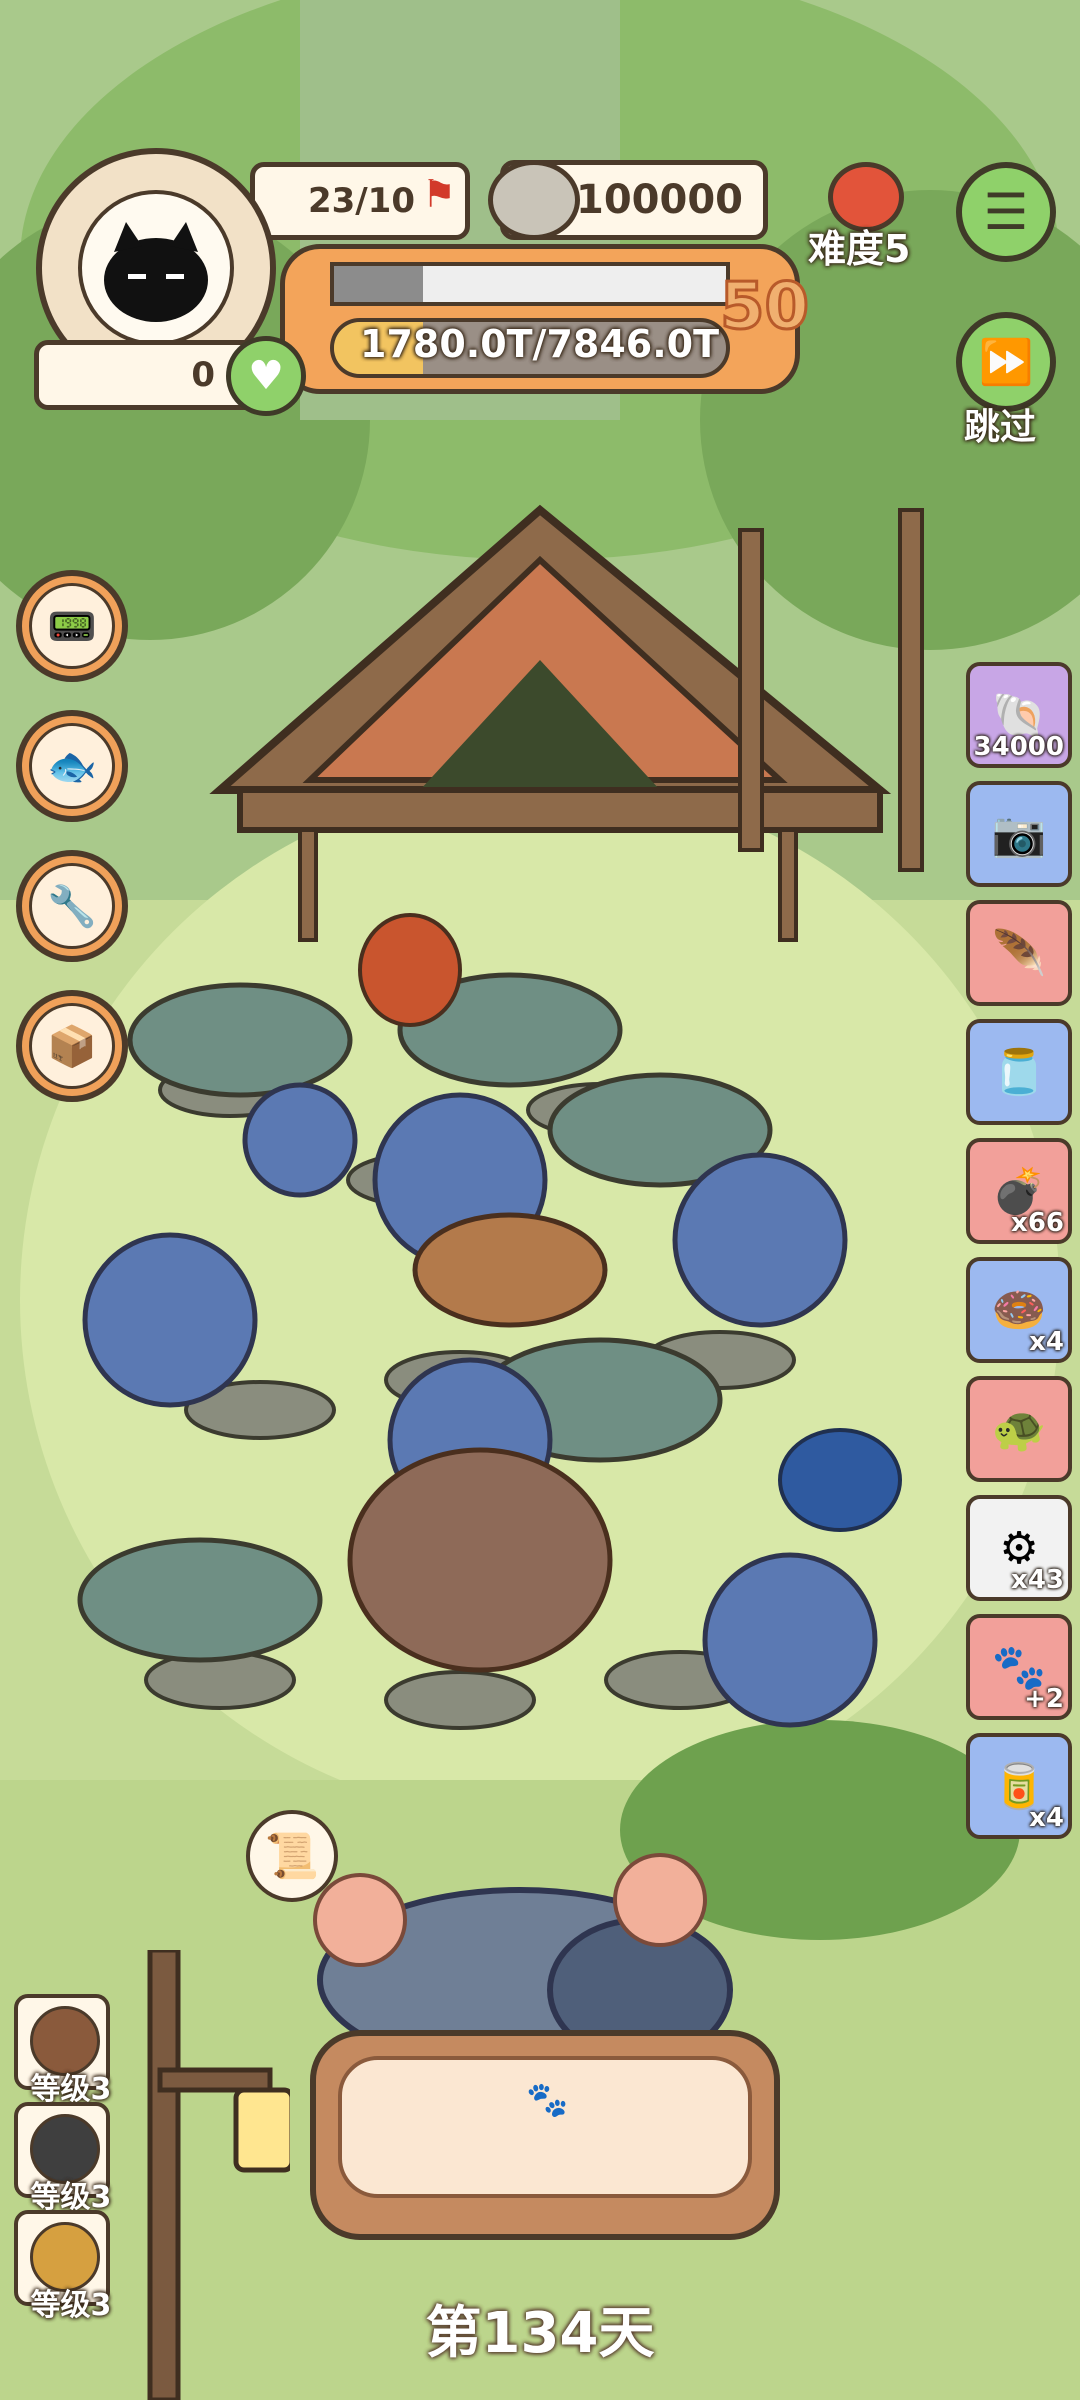 This screenshot has height=2400, width=1080. I want to click on side-item-jar: 🫙, so click(1019, 1072).